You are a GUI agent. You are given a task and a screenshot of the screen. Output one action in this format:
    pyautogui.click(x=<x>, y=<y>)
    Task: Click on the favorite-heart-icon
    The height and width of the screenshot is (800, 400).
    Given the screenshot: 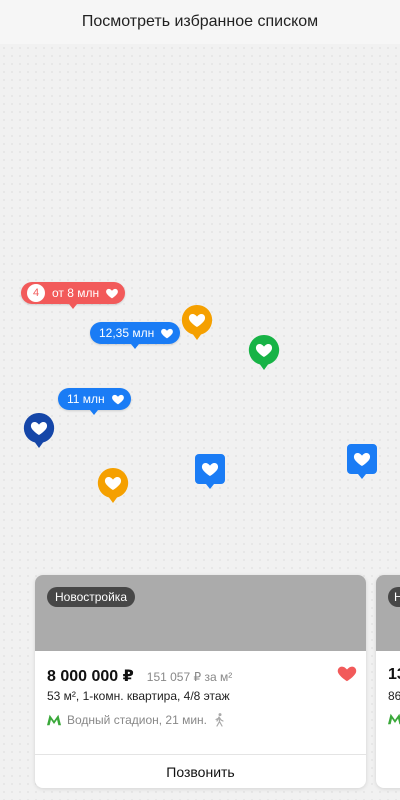 What is the action you would take?
    pyautogui.click(x=347, y=673)
    